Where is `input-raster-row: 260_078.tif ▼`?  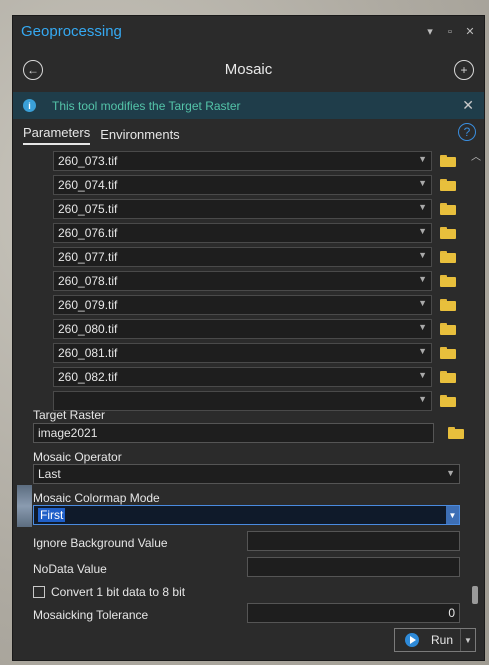
input-raster-row: 260_078.tif ▼ is located at coordinates (254, 281).